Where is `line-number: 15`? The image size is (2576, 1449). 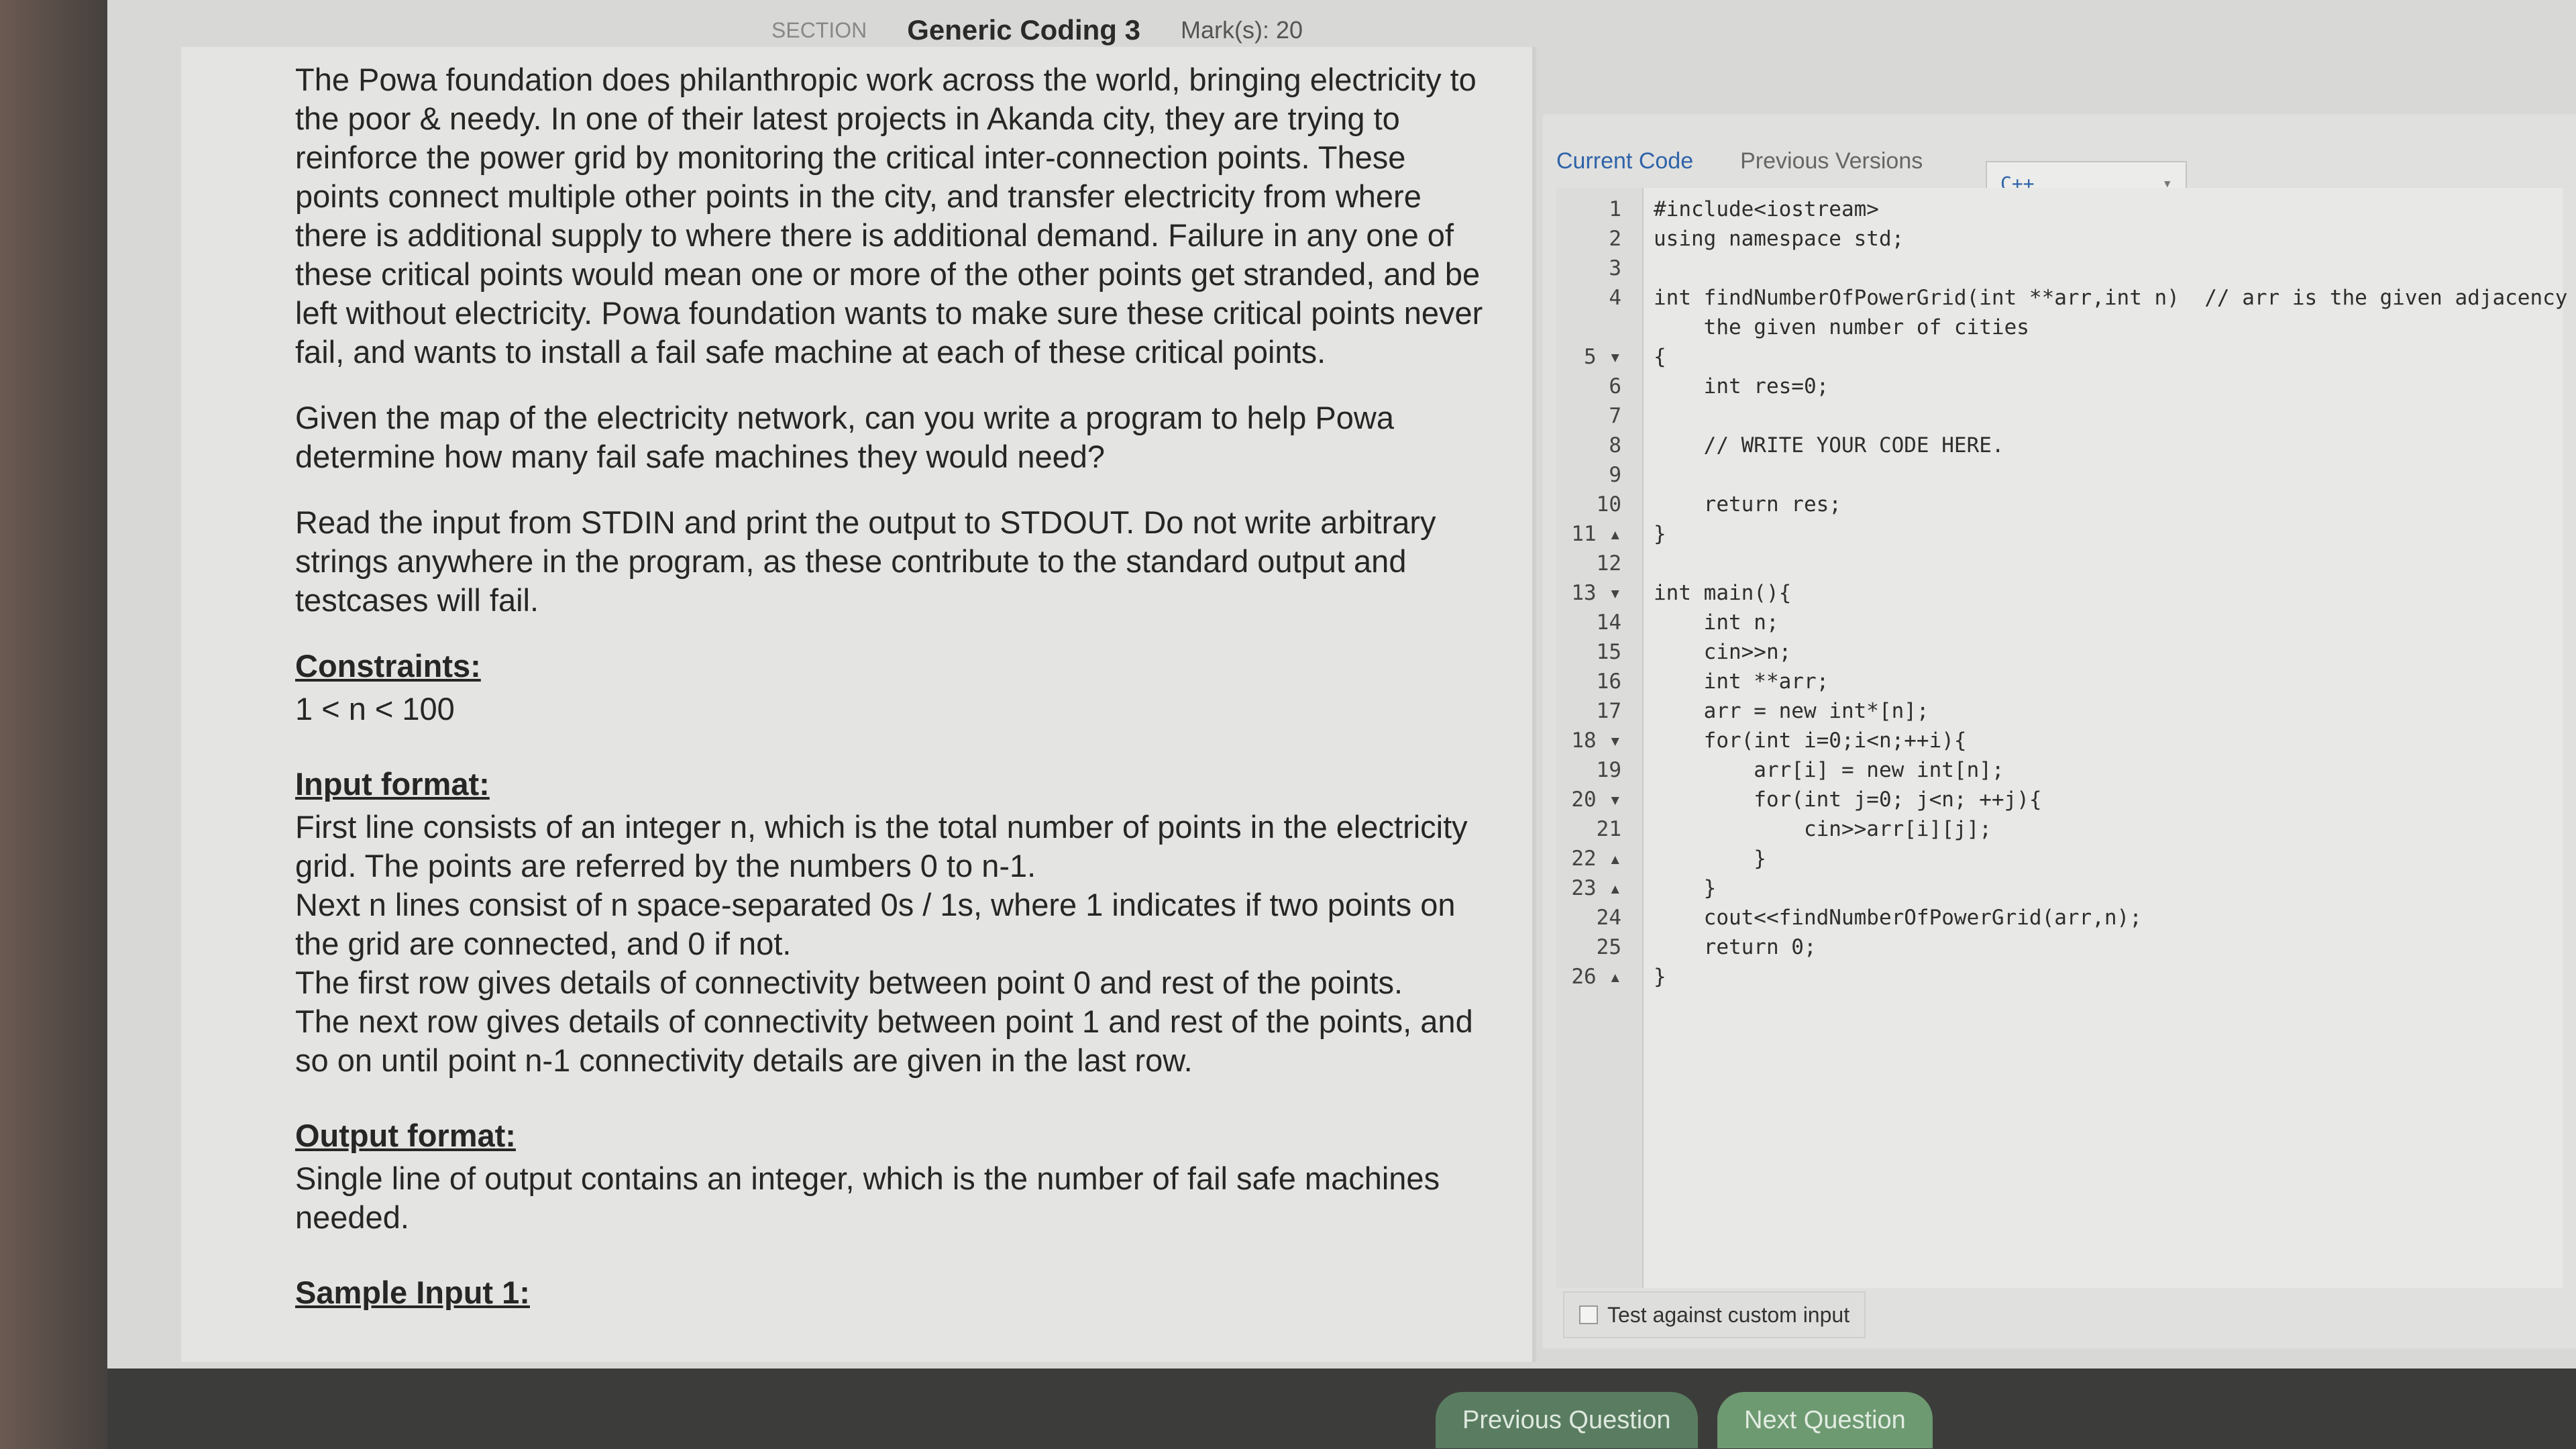
line-number: 15 is located at coordinates (1608, 652).